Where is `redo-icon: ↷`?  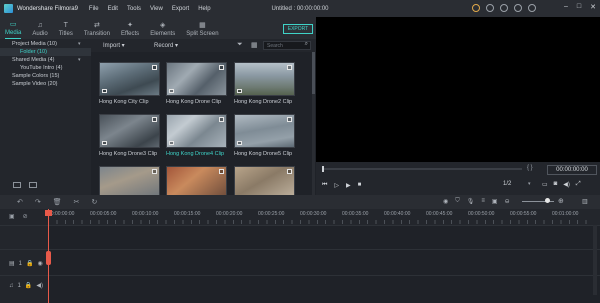
redo-icon: ↷ is located at coordinates (38, 202).